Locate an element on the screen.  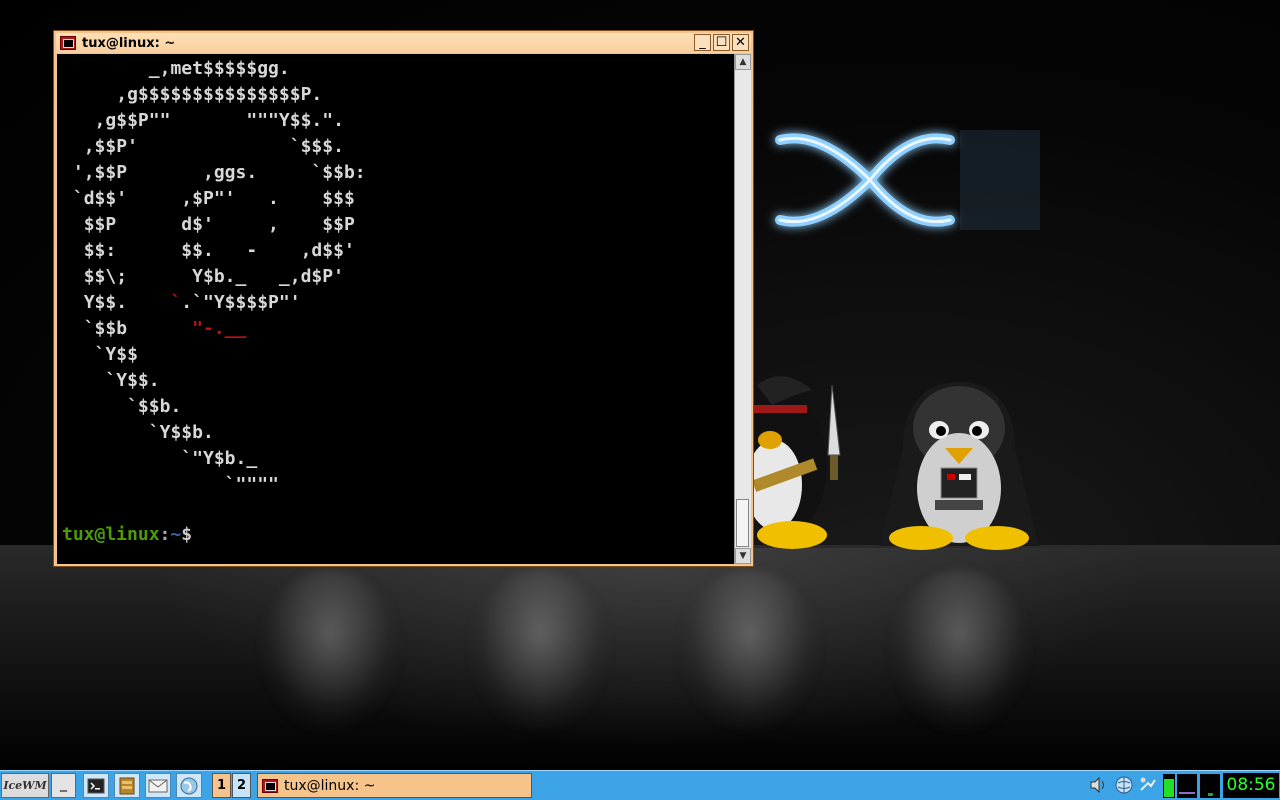
close-button: ✕ is located at coordinates (740, 42).